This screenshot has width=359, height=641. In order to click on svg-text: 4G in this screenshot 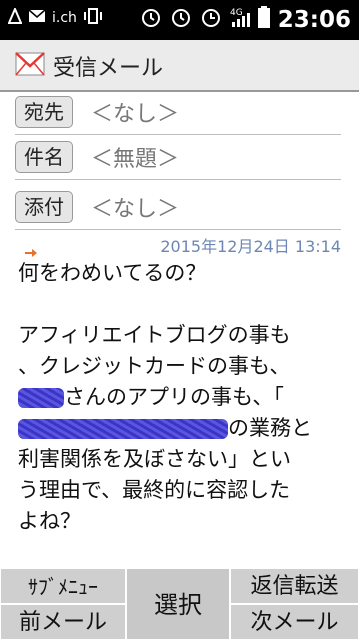, I will do `click(236, 13)`.